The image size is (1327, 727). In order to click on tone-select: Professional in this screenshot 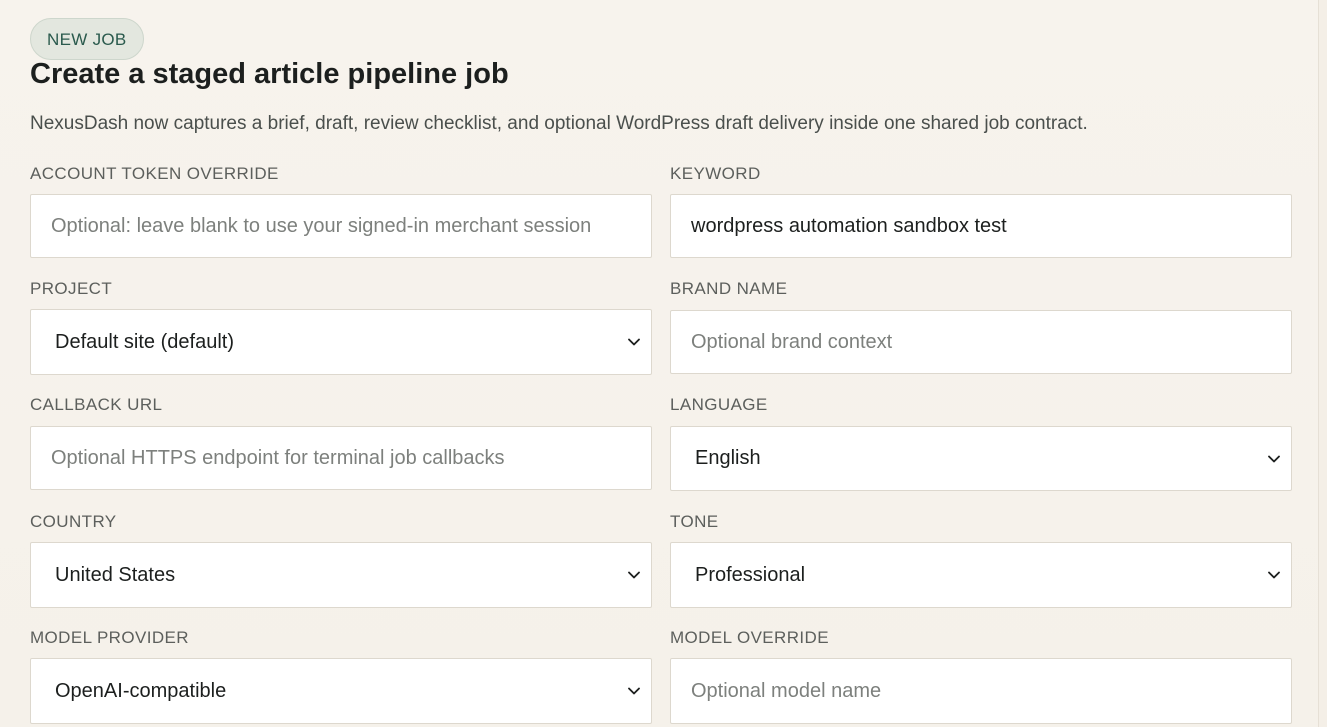, I will do `click(981, 575)`.